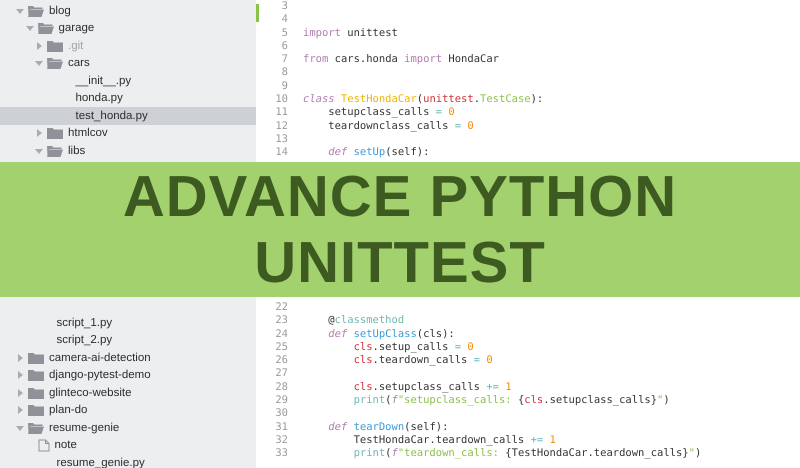 This screenshot has height=468, width=800. I want to click on code-line: cls.teardown_calls = 0, so click(423, 361).